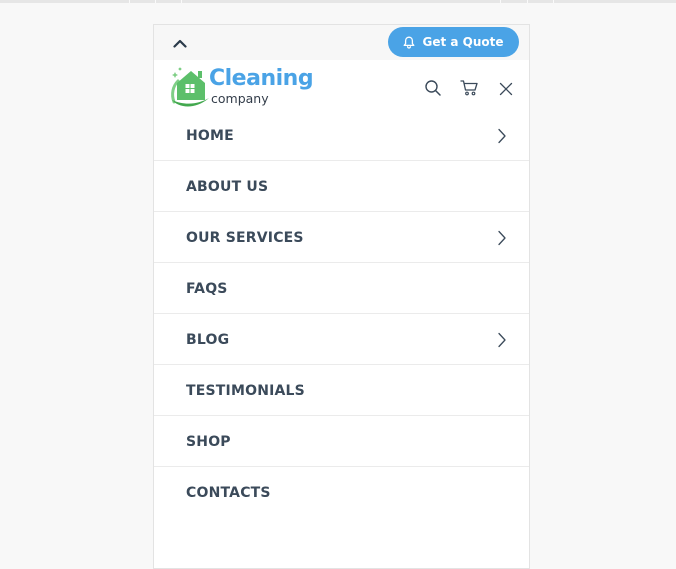 The height and width of the screenshot is (569, 676). Describe the element at coordinates (190, 87) in the screenshot. I see `house-logo-icon` at that location.